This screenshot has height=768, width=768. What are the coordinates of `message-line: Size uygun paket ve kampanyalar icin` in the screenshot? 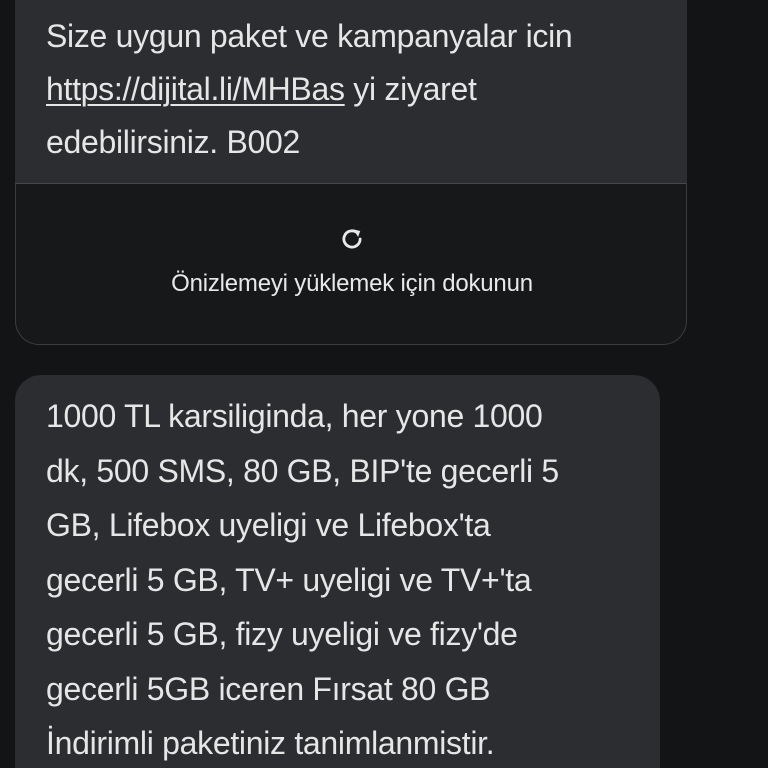 It's located at (309, 36).